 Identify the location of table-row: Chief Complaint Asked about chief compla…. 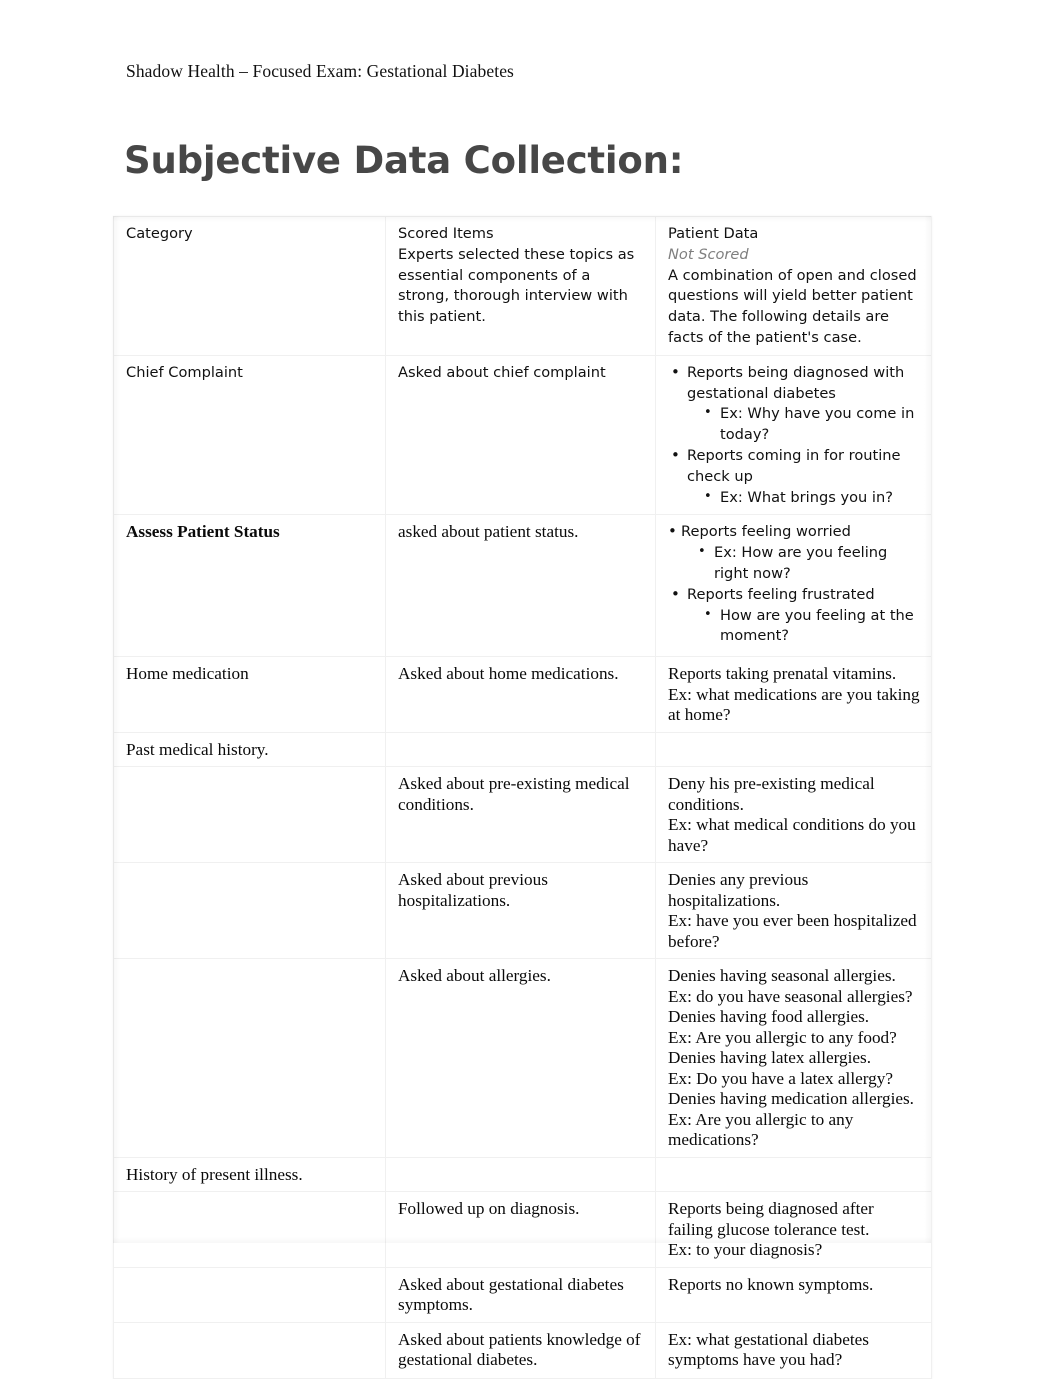
(522, 435).